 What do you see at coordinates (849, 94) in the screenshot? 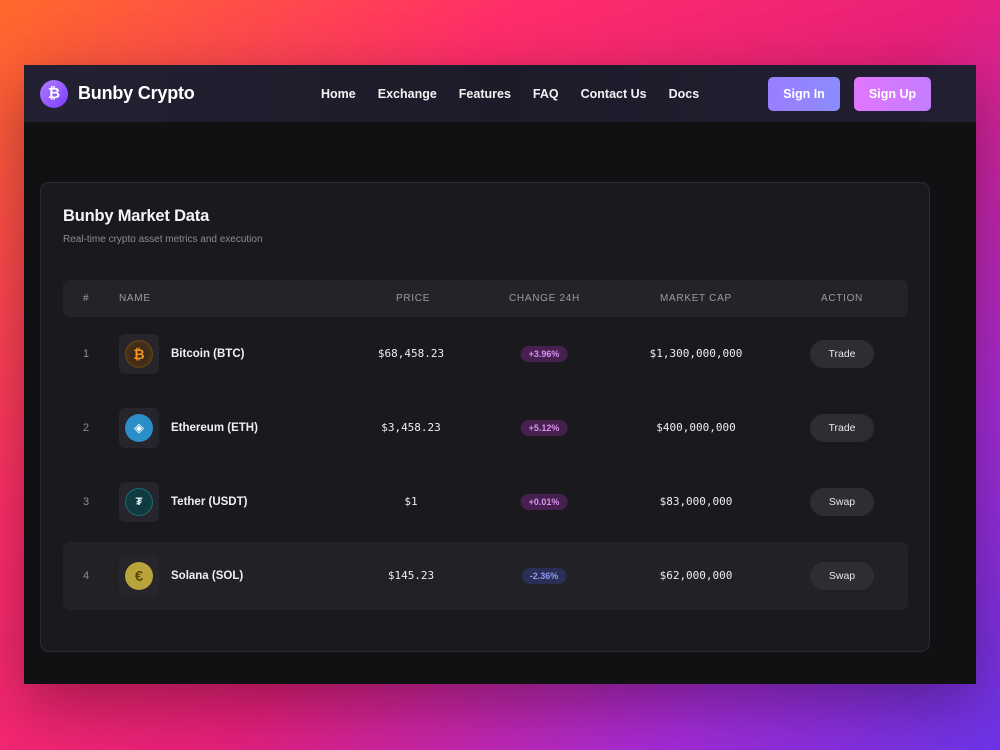
I see `auth-buttons: Sign In Sign Up` at bounding box center [849, 94].